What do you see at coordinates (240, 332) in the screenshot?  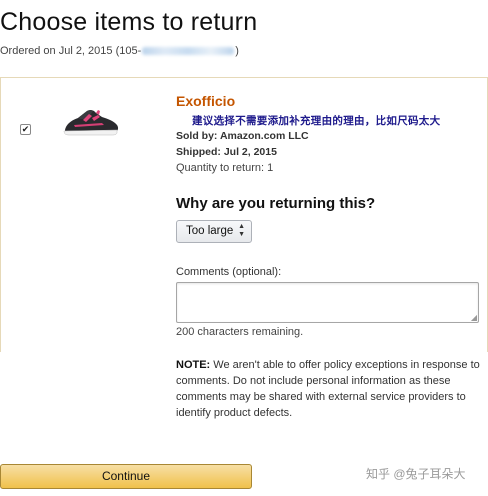 I see `characters-remaining: 200 characters remaining.` at bounding box center [240, 332].